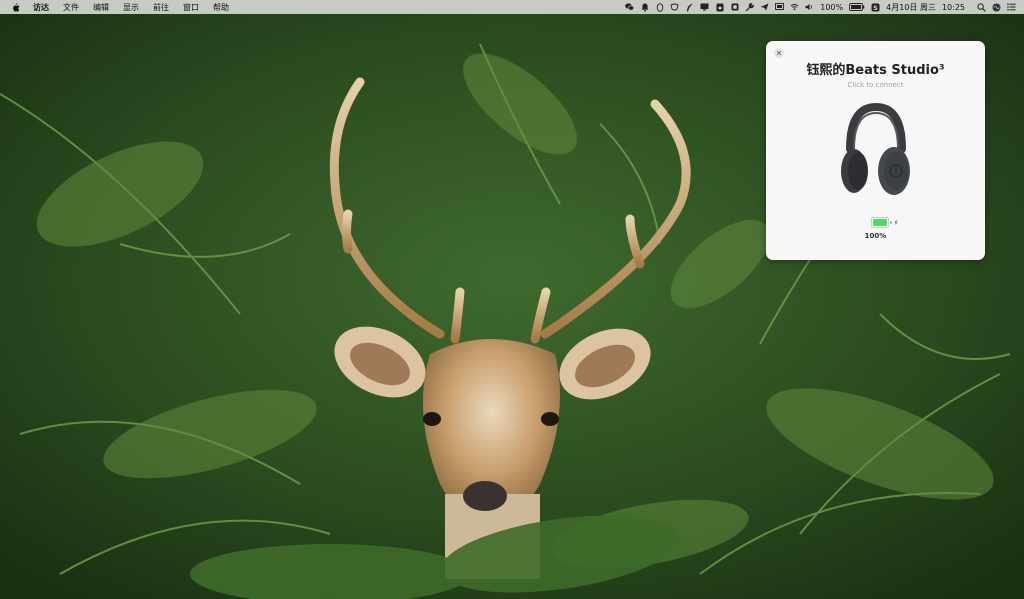 The image size is (1024, 599). I want to click on mask-icon, so click(674, 7).